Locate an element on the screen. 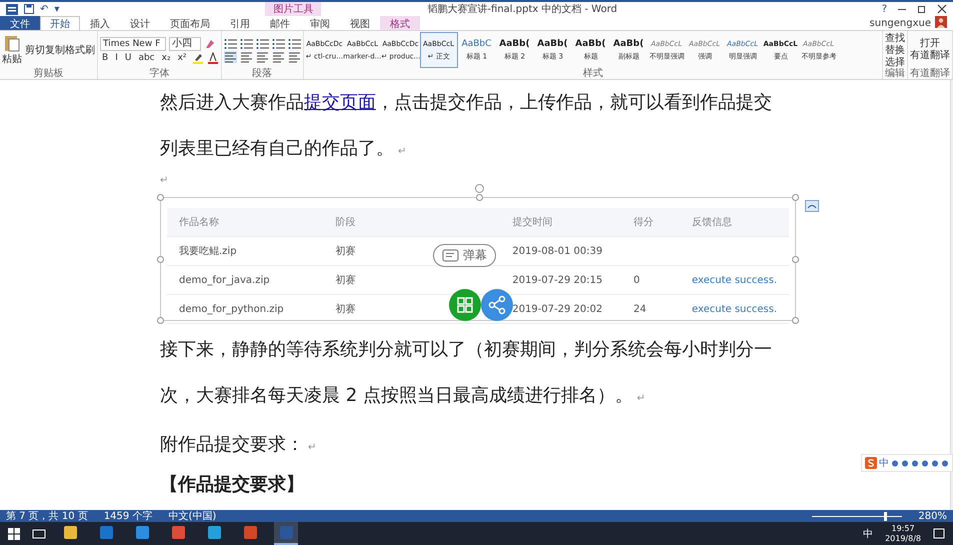 This screenshot has height=545, width=953. column-header: 阶段 is located at coordinates (412, 222).